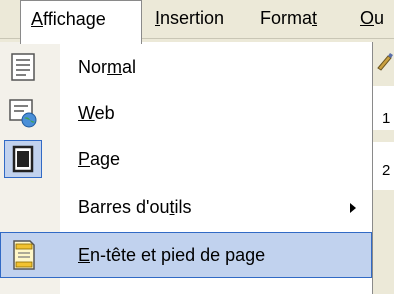  What do you see at coordinates (186, 67) in the screenshot?
I see `menu-item-normal: Normal` at bounding box center [186, 67].